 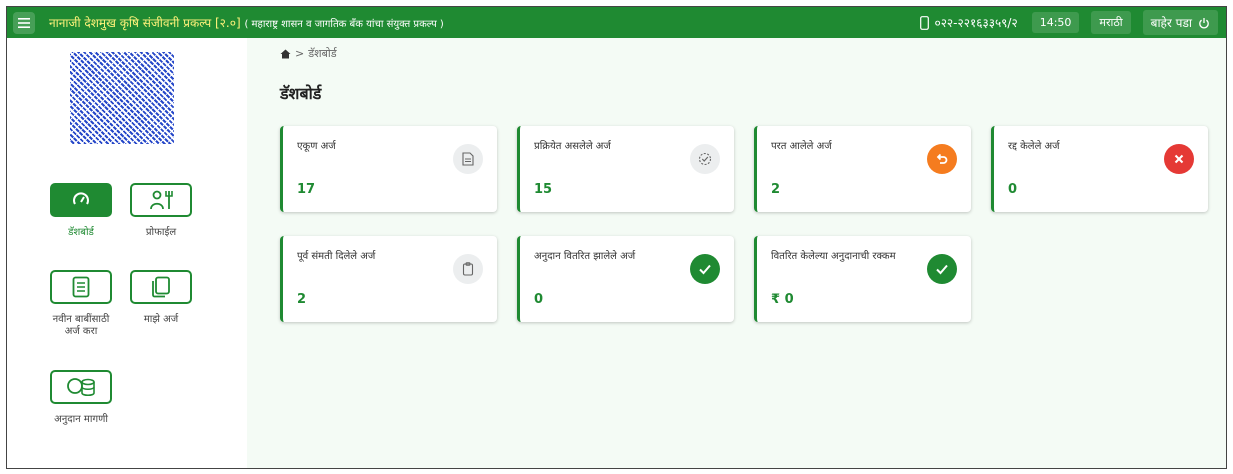 What do you see at coordinates (942, 159) in the screenshot?
I see `return-icon` at bounding box center [942, 159].